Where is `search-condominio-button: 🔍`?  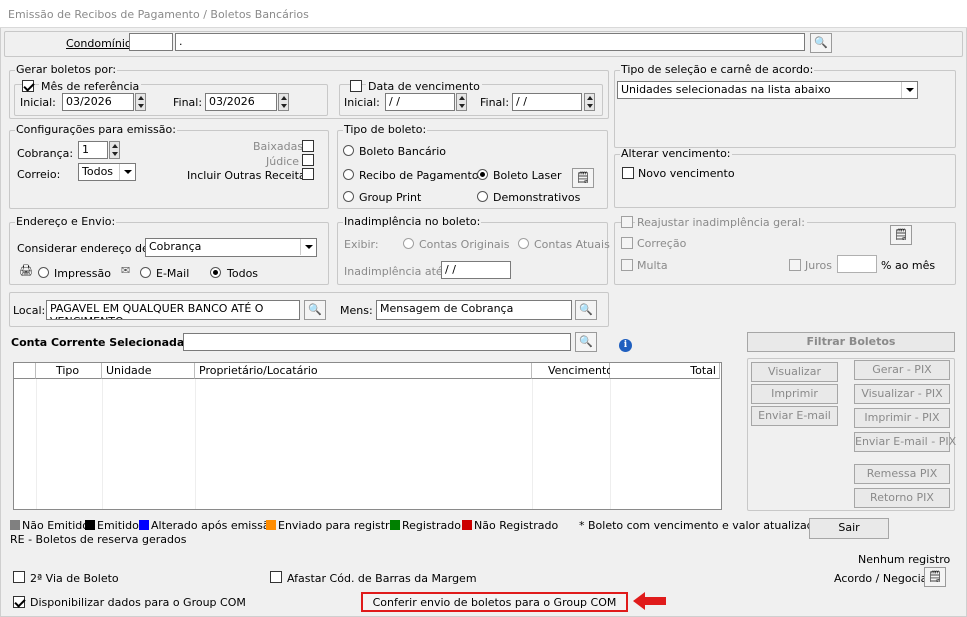
search-condominio-button: 🔍 is located at coordinates (821, 43).